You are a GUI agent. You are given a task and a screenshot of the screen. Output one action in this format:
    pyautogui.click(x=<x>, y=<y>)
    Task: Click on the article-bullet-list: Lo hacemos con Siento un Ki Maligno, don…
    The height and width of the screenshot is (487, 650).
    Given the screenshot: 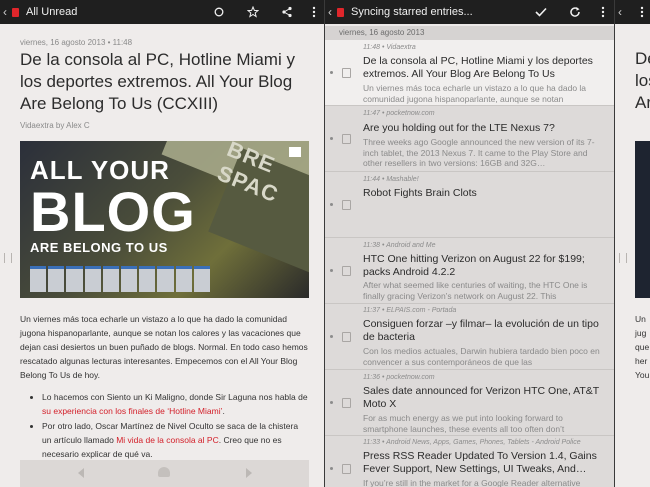 What is the action you would take?
    pyautogui.click(x=164, y=425)
    